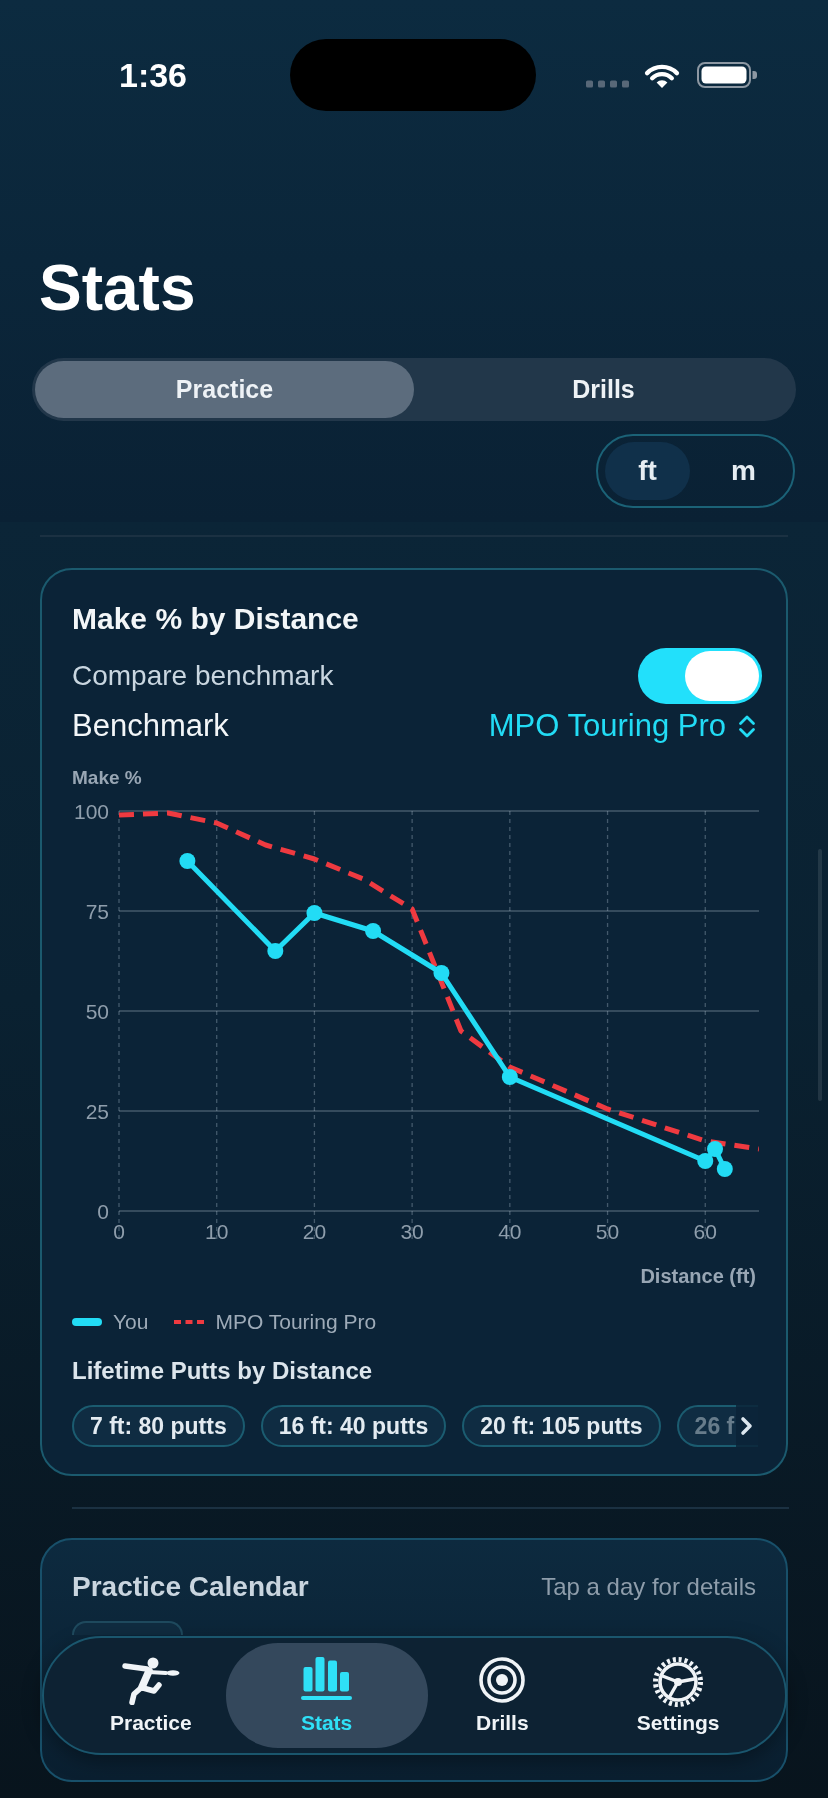 This screenshot has width=828, height=1798. I want to click on segment-tab: Practice, so click(224, 389).